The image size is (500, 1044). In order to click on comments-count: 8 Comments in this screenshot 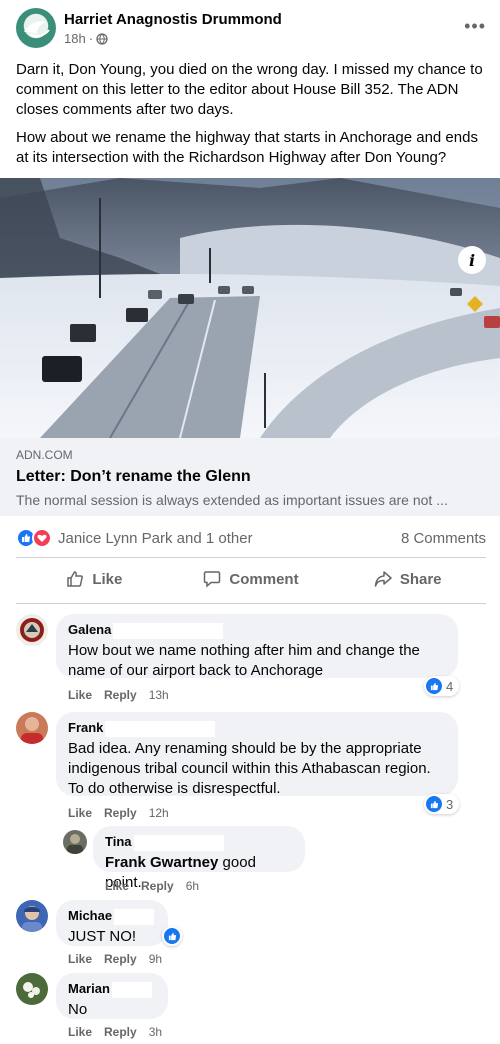, I will do `click(443, 538)`.